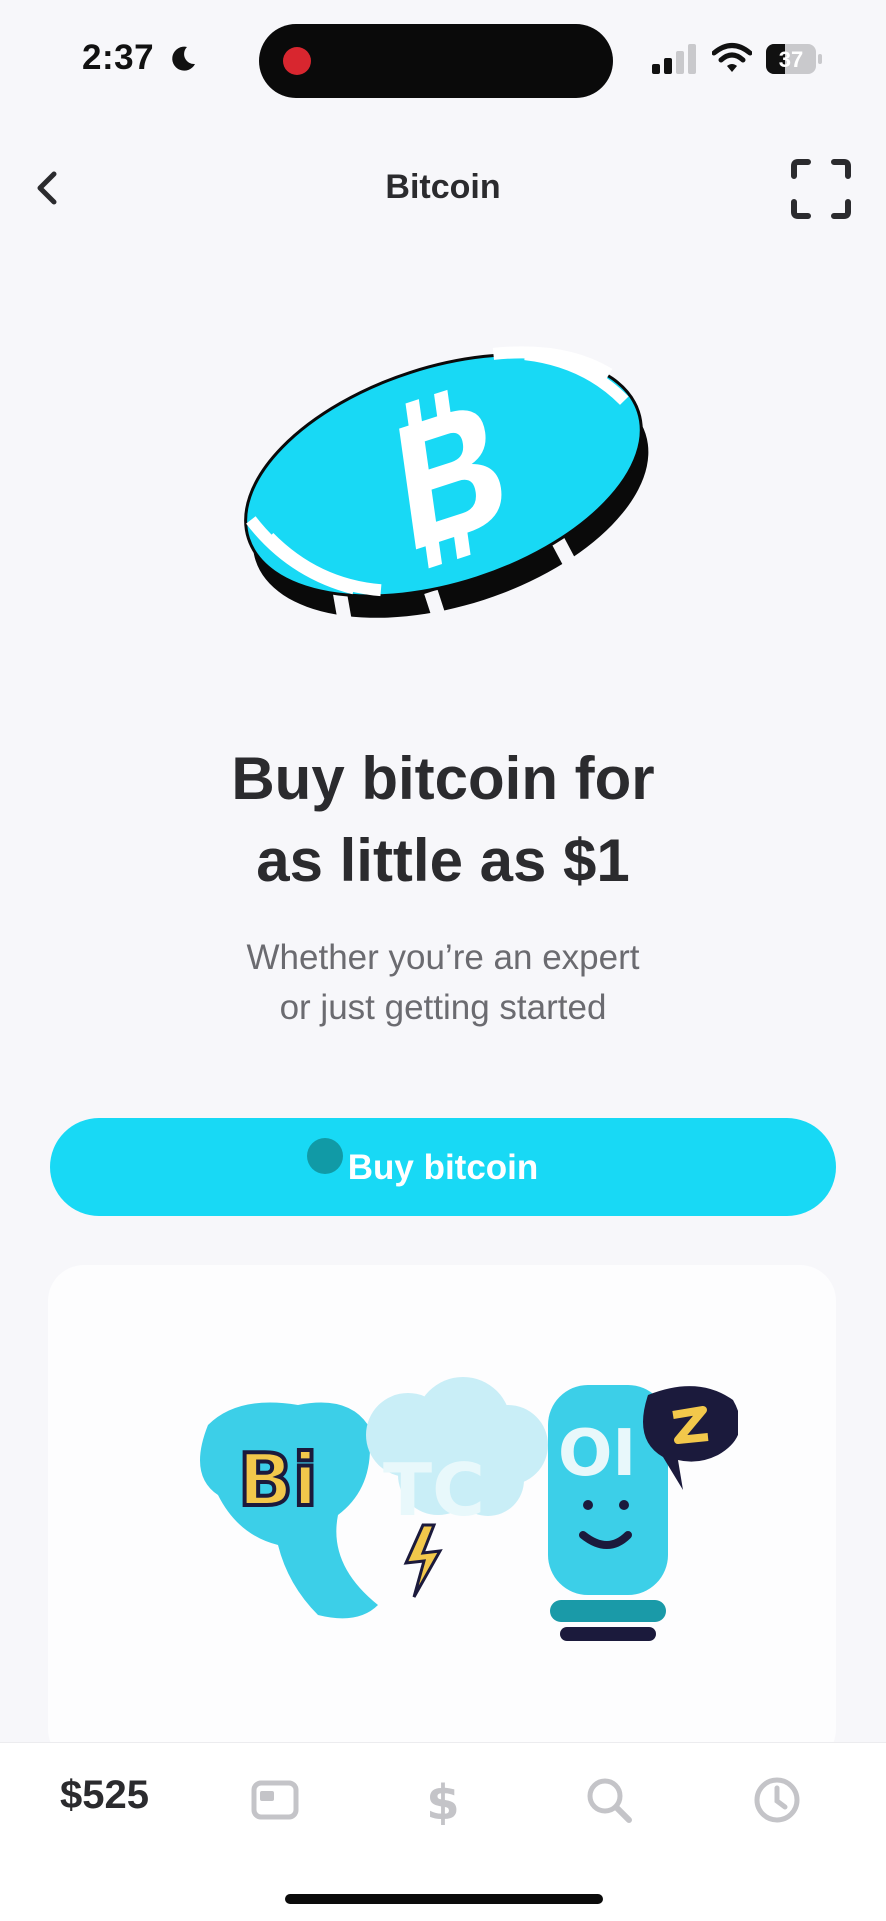 Image resolution: width=886 pixels, height=1921 pixels. What do you see at coordinates (674, 59) in the screenshot?
I see `cellular-signal-icon` at bounding box center [674, 59].